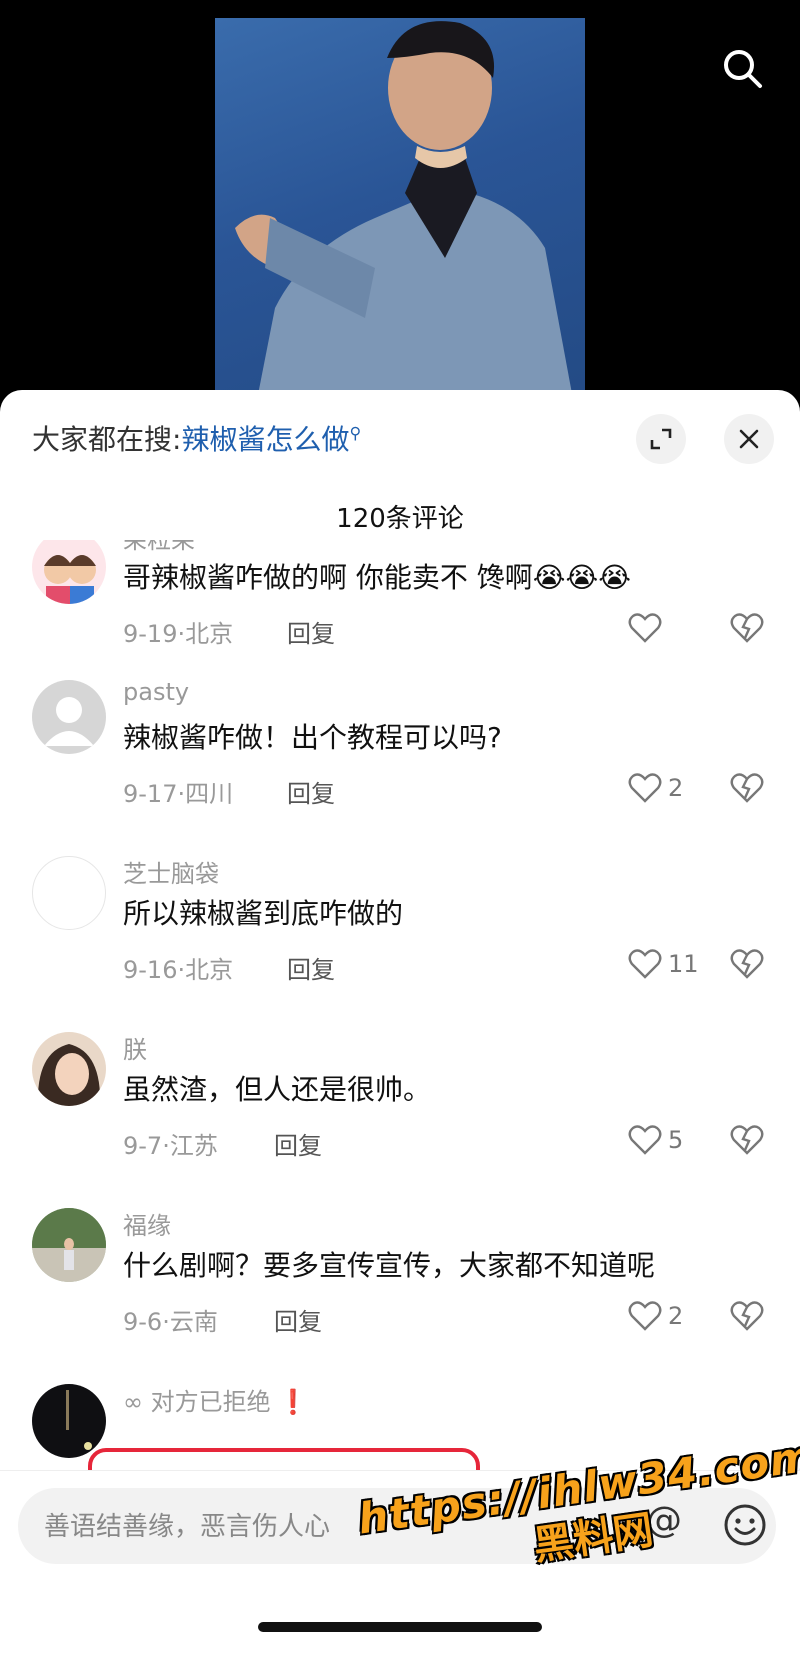  I want to click on comment-text: 什么剧啊？要多宣传宣传，大家都不知道呢, so click(389, 1265).